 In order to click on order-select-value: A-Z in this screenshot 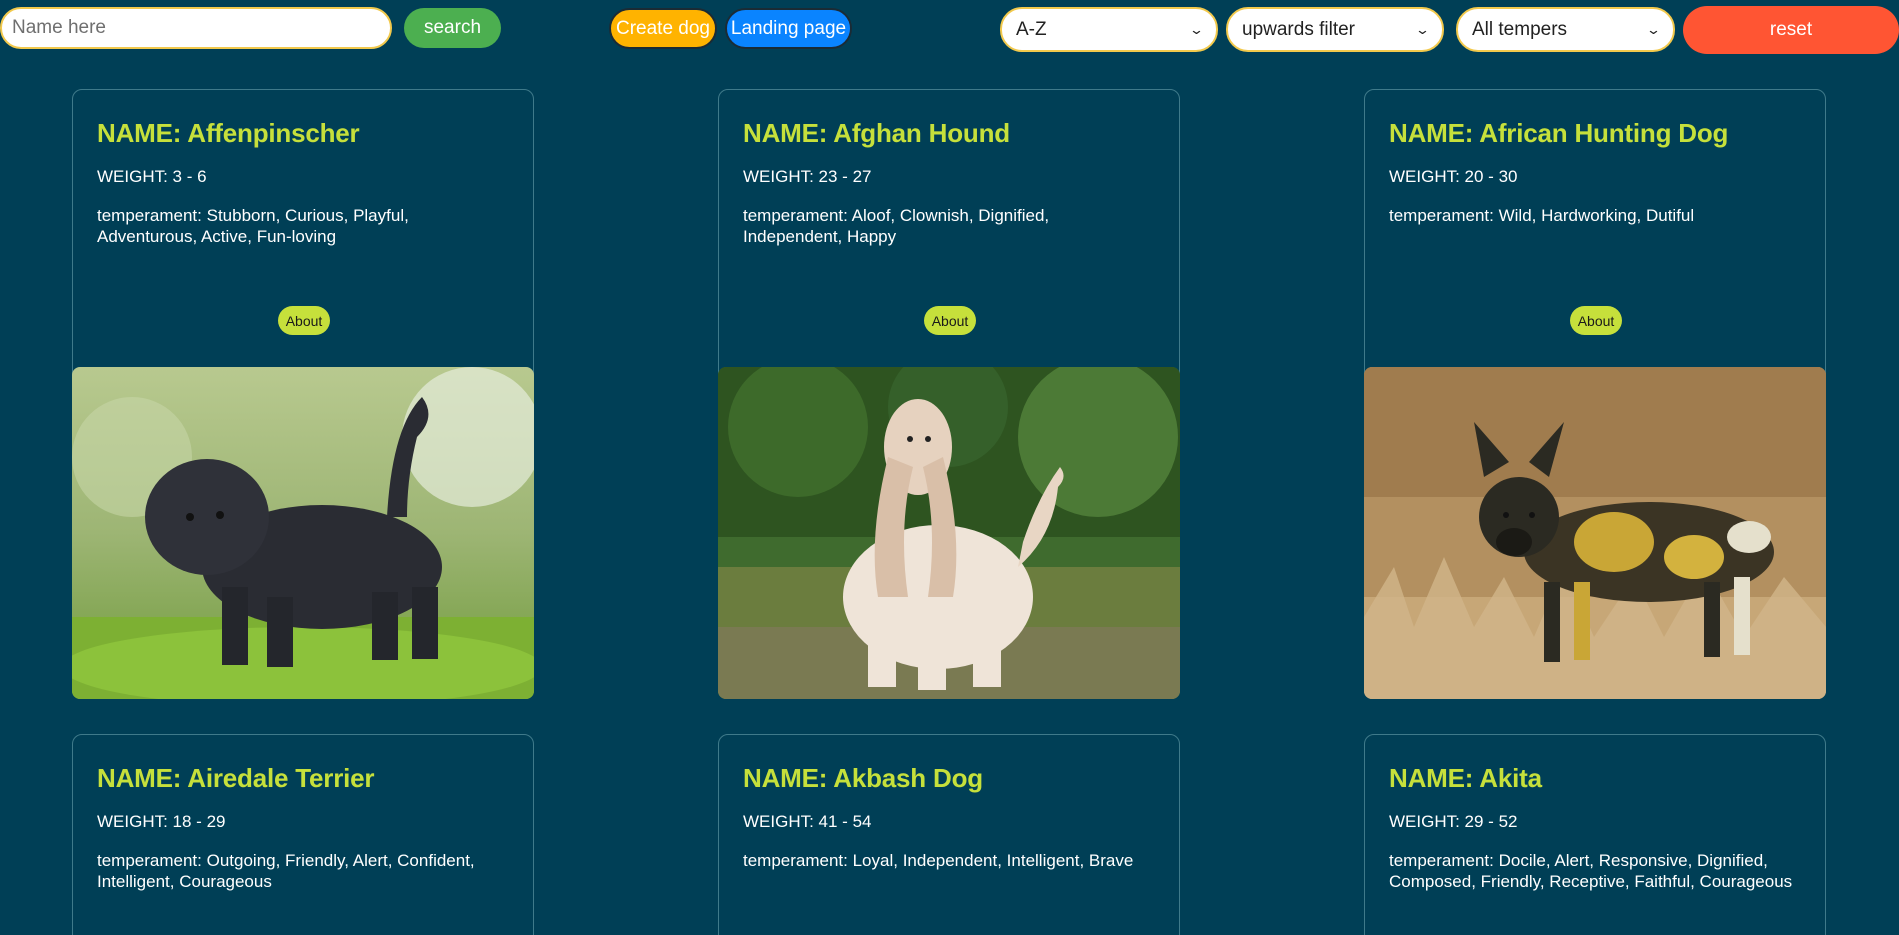, I will do `click(1031, 29)`.